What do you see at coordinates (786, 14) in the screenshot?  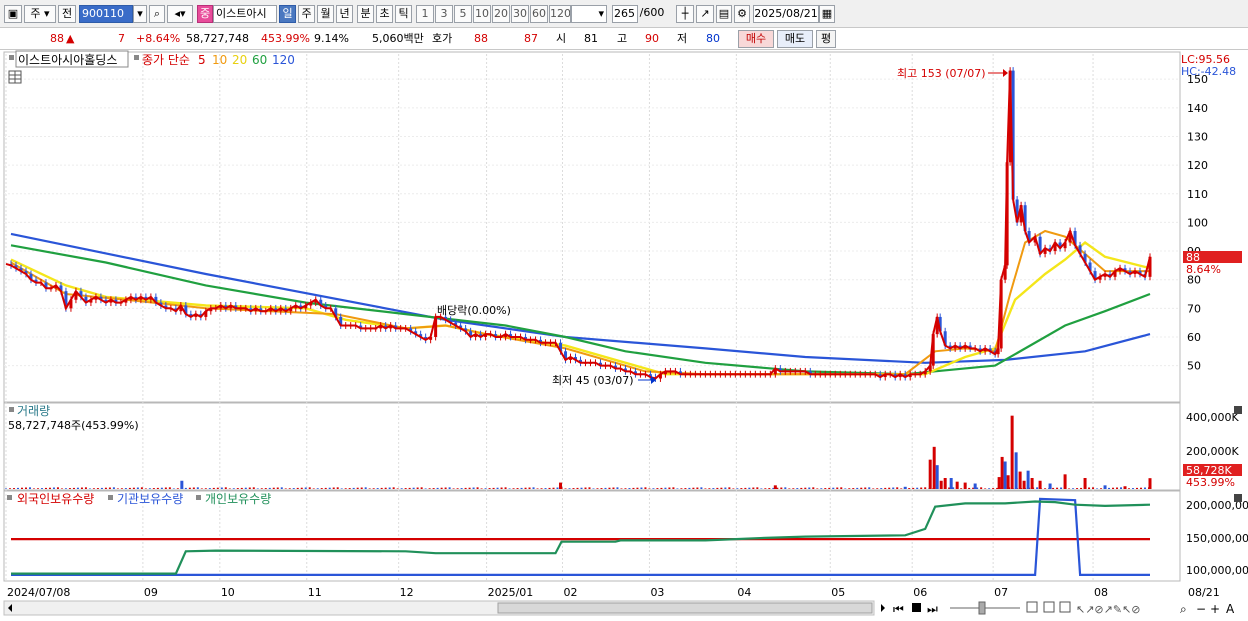 I see `date-input: 2025/08/21` at bounding box center [786, 14].